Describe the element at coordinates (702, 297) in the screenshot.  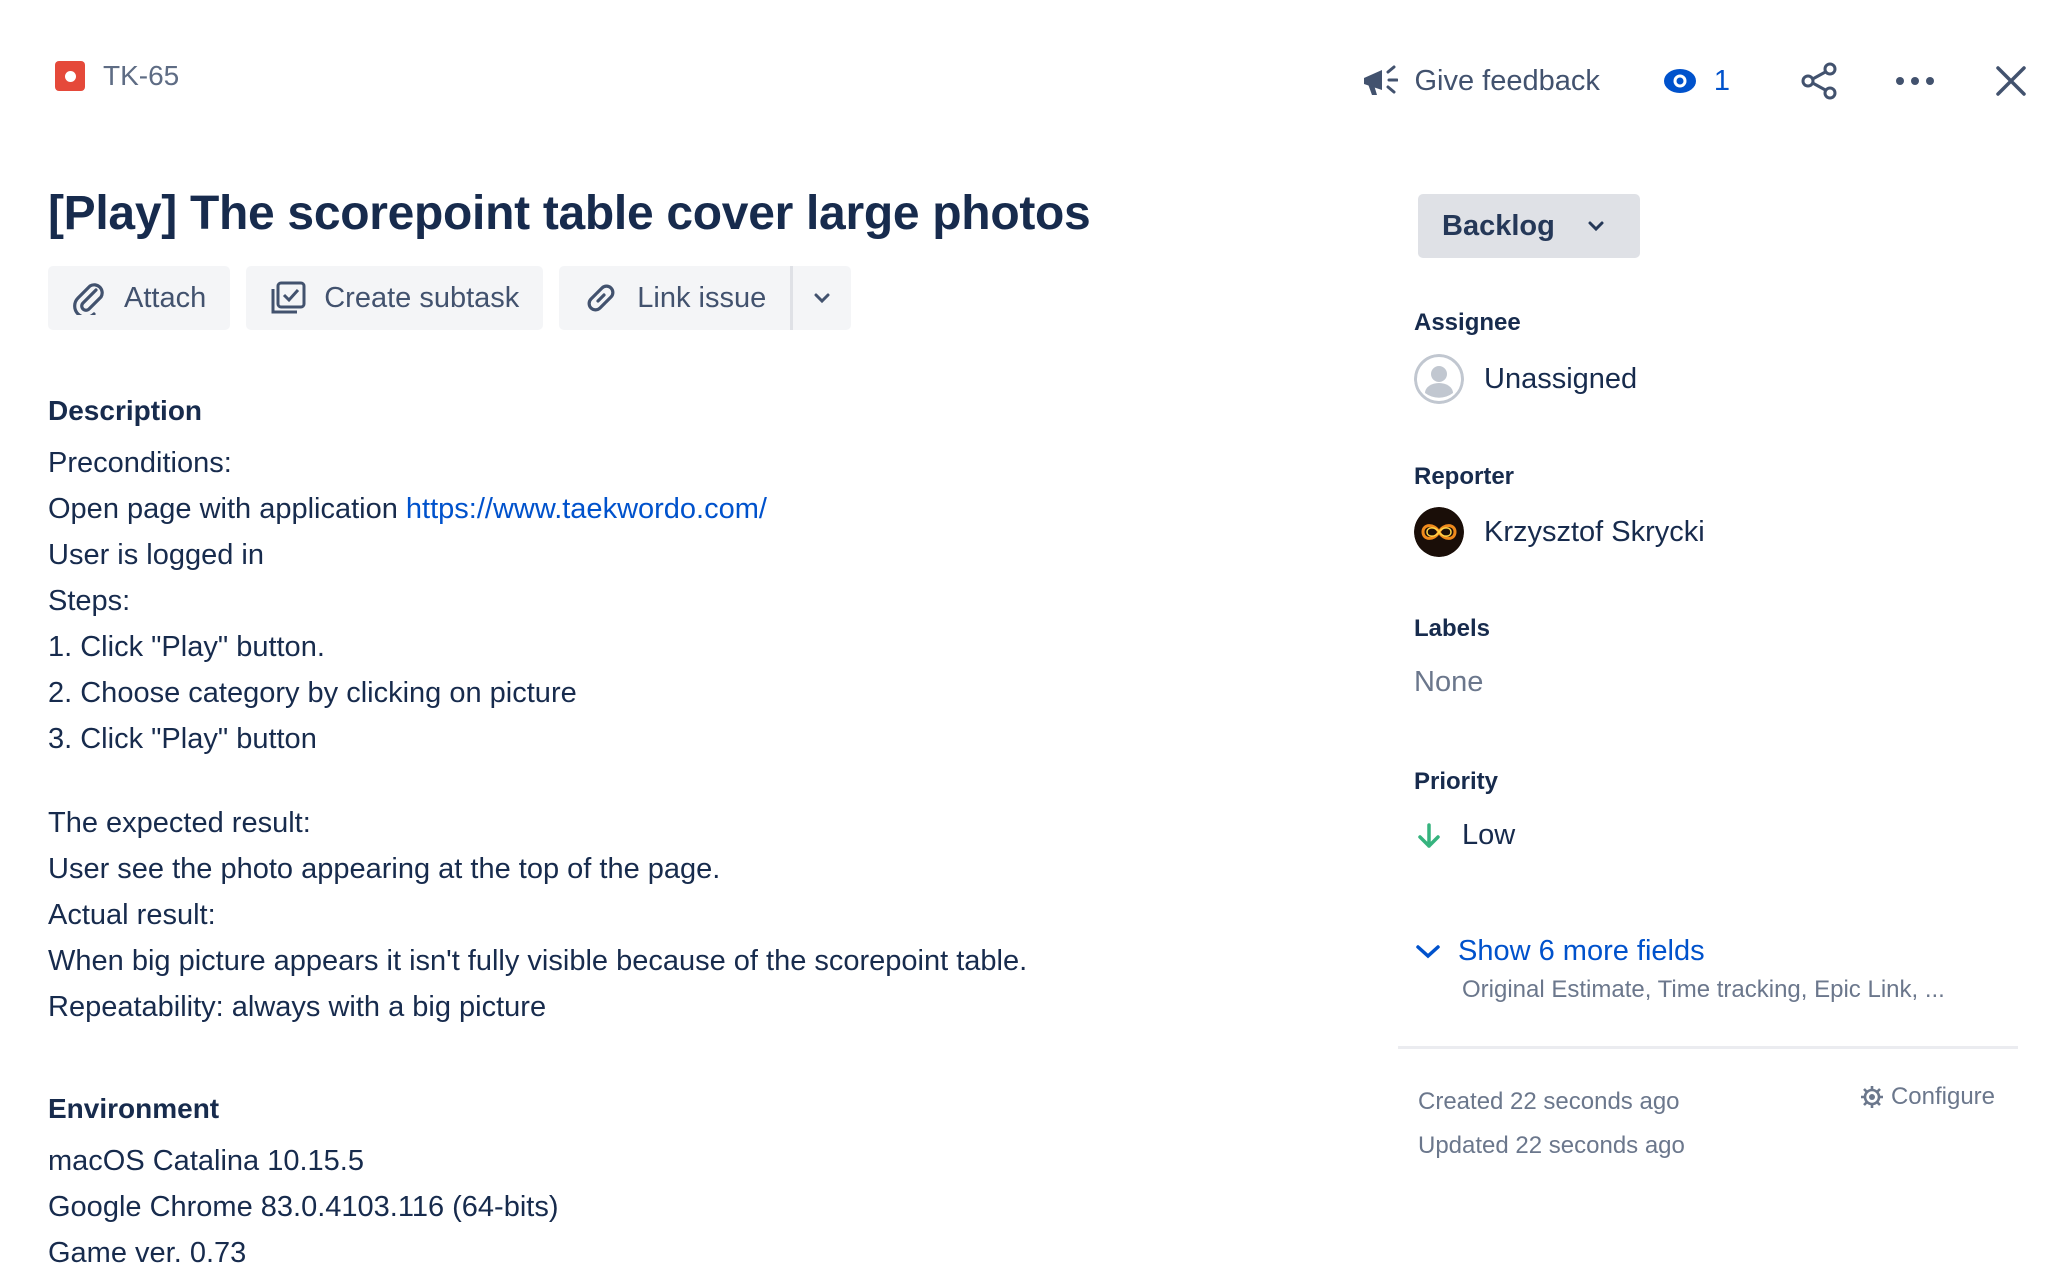
I see `link-issue-label: Link issue` at that location.